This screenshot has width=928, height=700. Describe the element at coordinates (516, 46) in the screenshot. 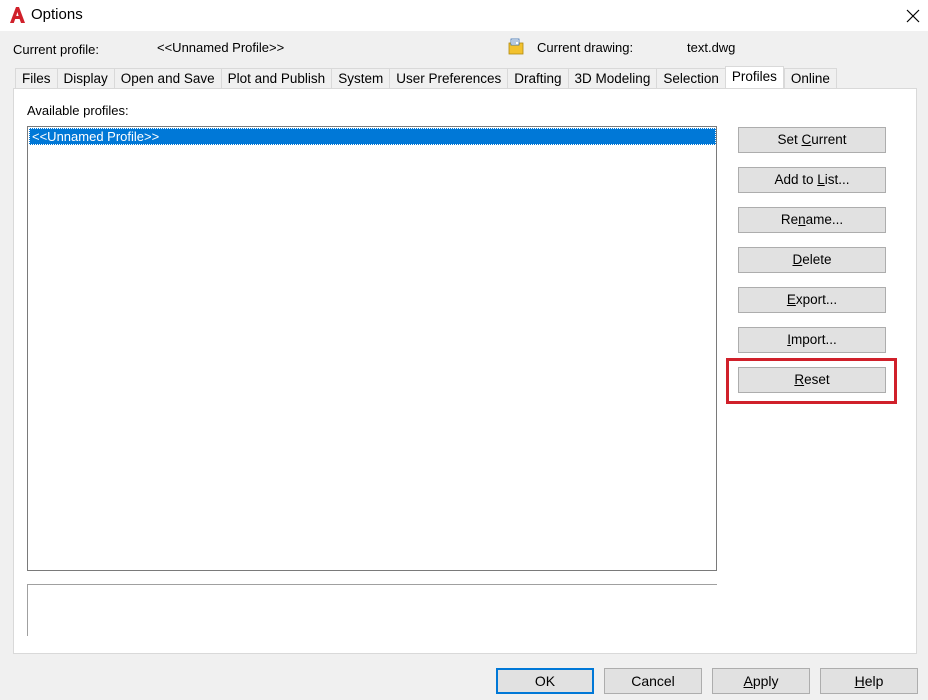

I see `drawing-file-icon` at that location.